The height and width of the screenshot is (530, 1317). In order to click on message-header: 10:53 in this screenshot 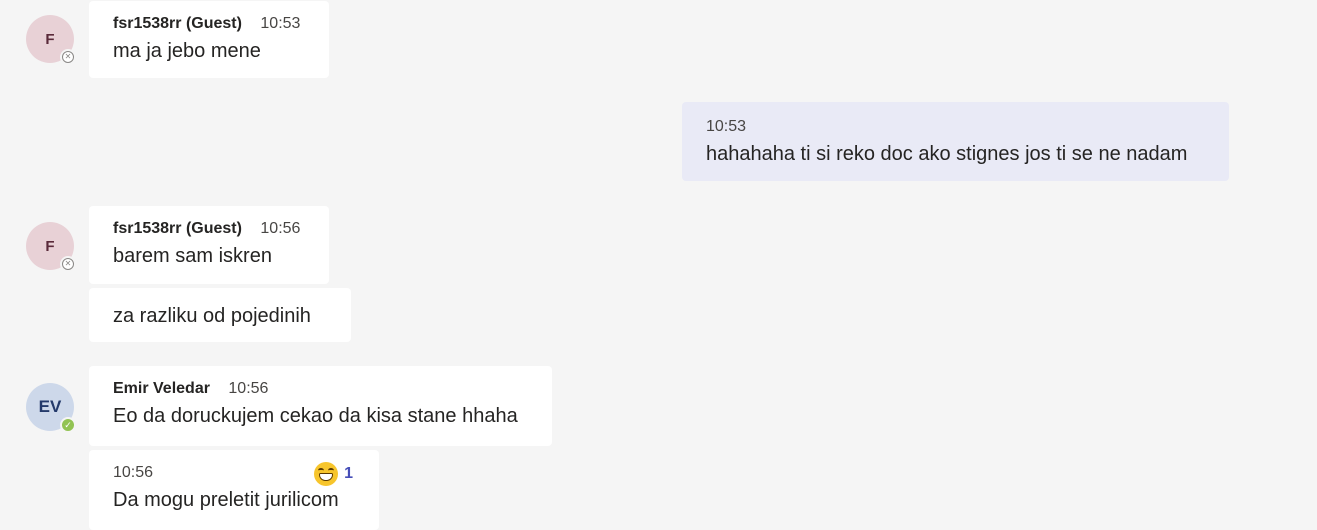, I will do `click(955, 127)`.